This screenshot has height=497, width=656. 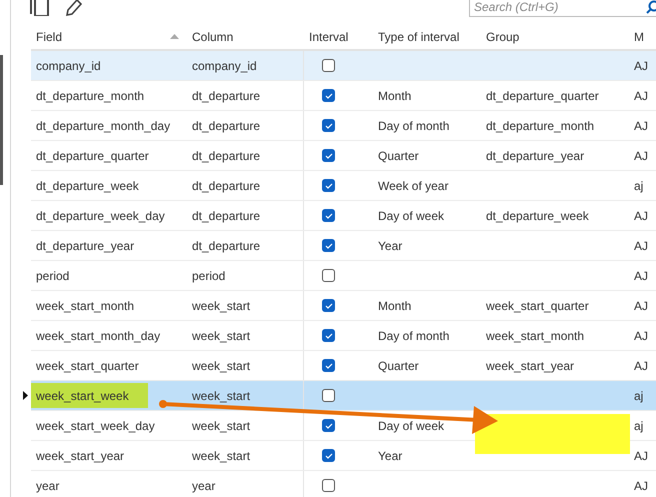 What do you see at coordinates (398, 365) in the screenshot?
I see `table-cell: Quarter` at bounding box center [398, 365].